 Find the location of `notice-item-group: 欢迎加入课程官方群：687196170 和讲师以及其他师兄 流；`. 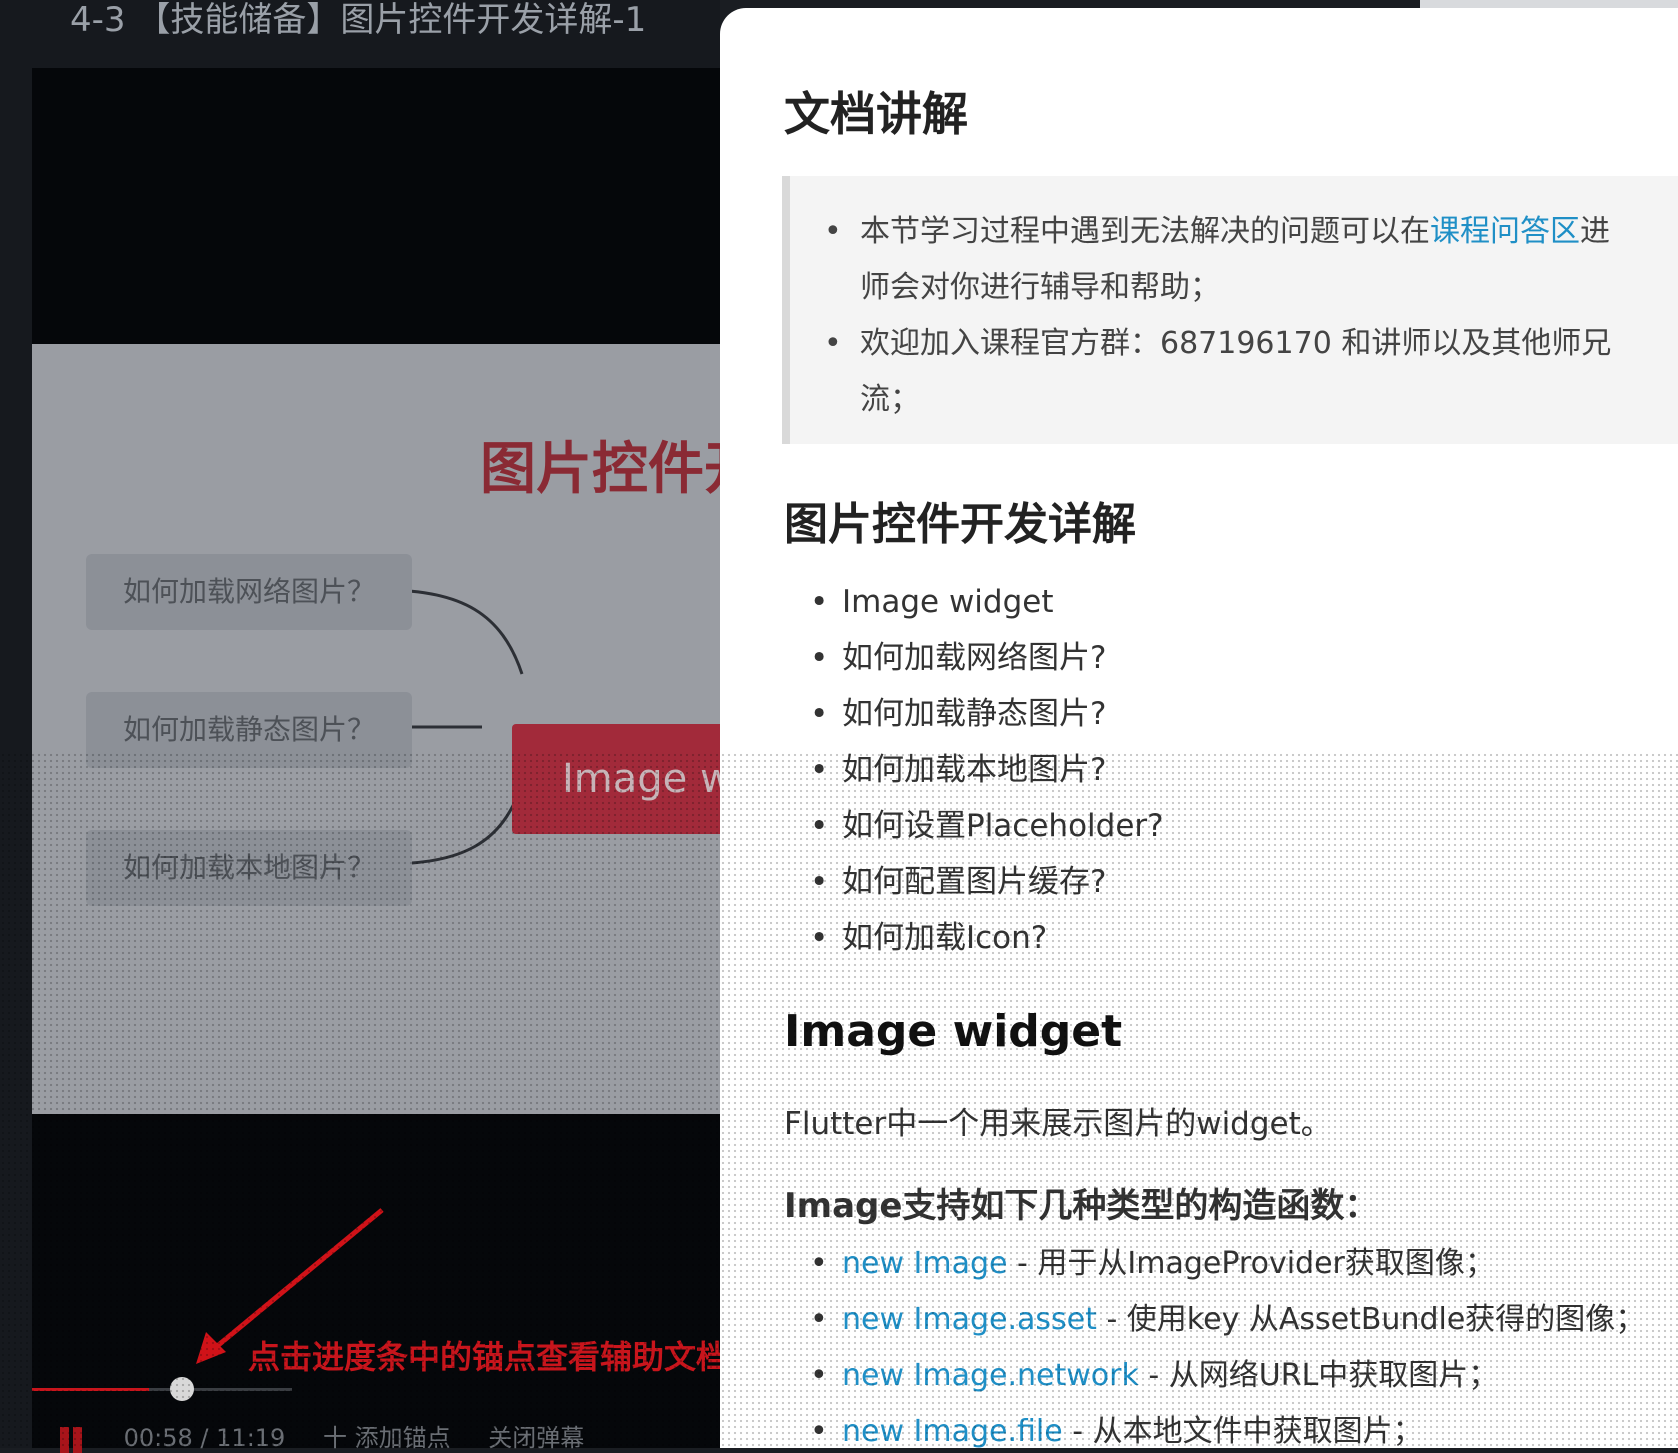

notice-item-group: 欢迎加入课程官方群：687196170 和讲师以及其他师兄 流； is located at coordinates (1251, 372).